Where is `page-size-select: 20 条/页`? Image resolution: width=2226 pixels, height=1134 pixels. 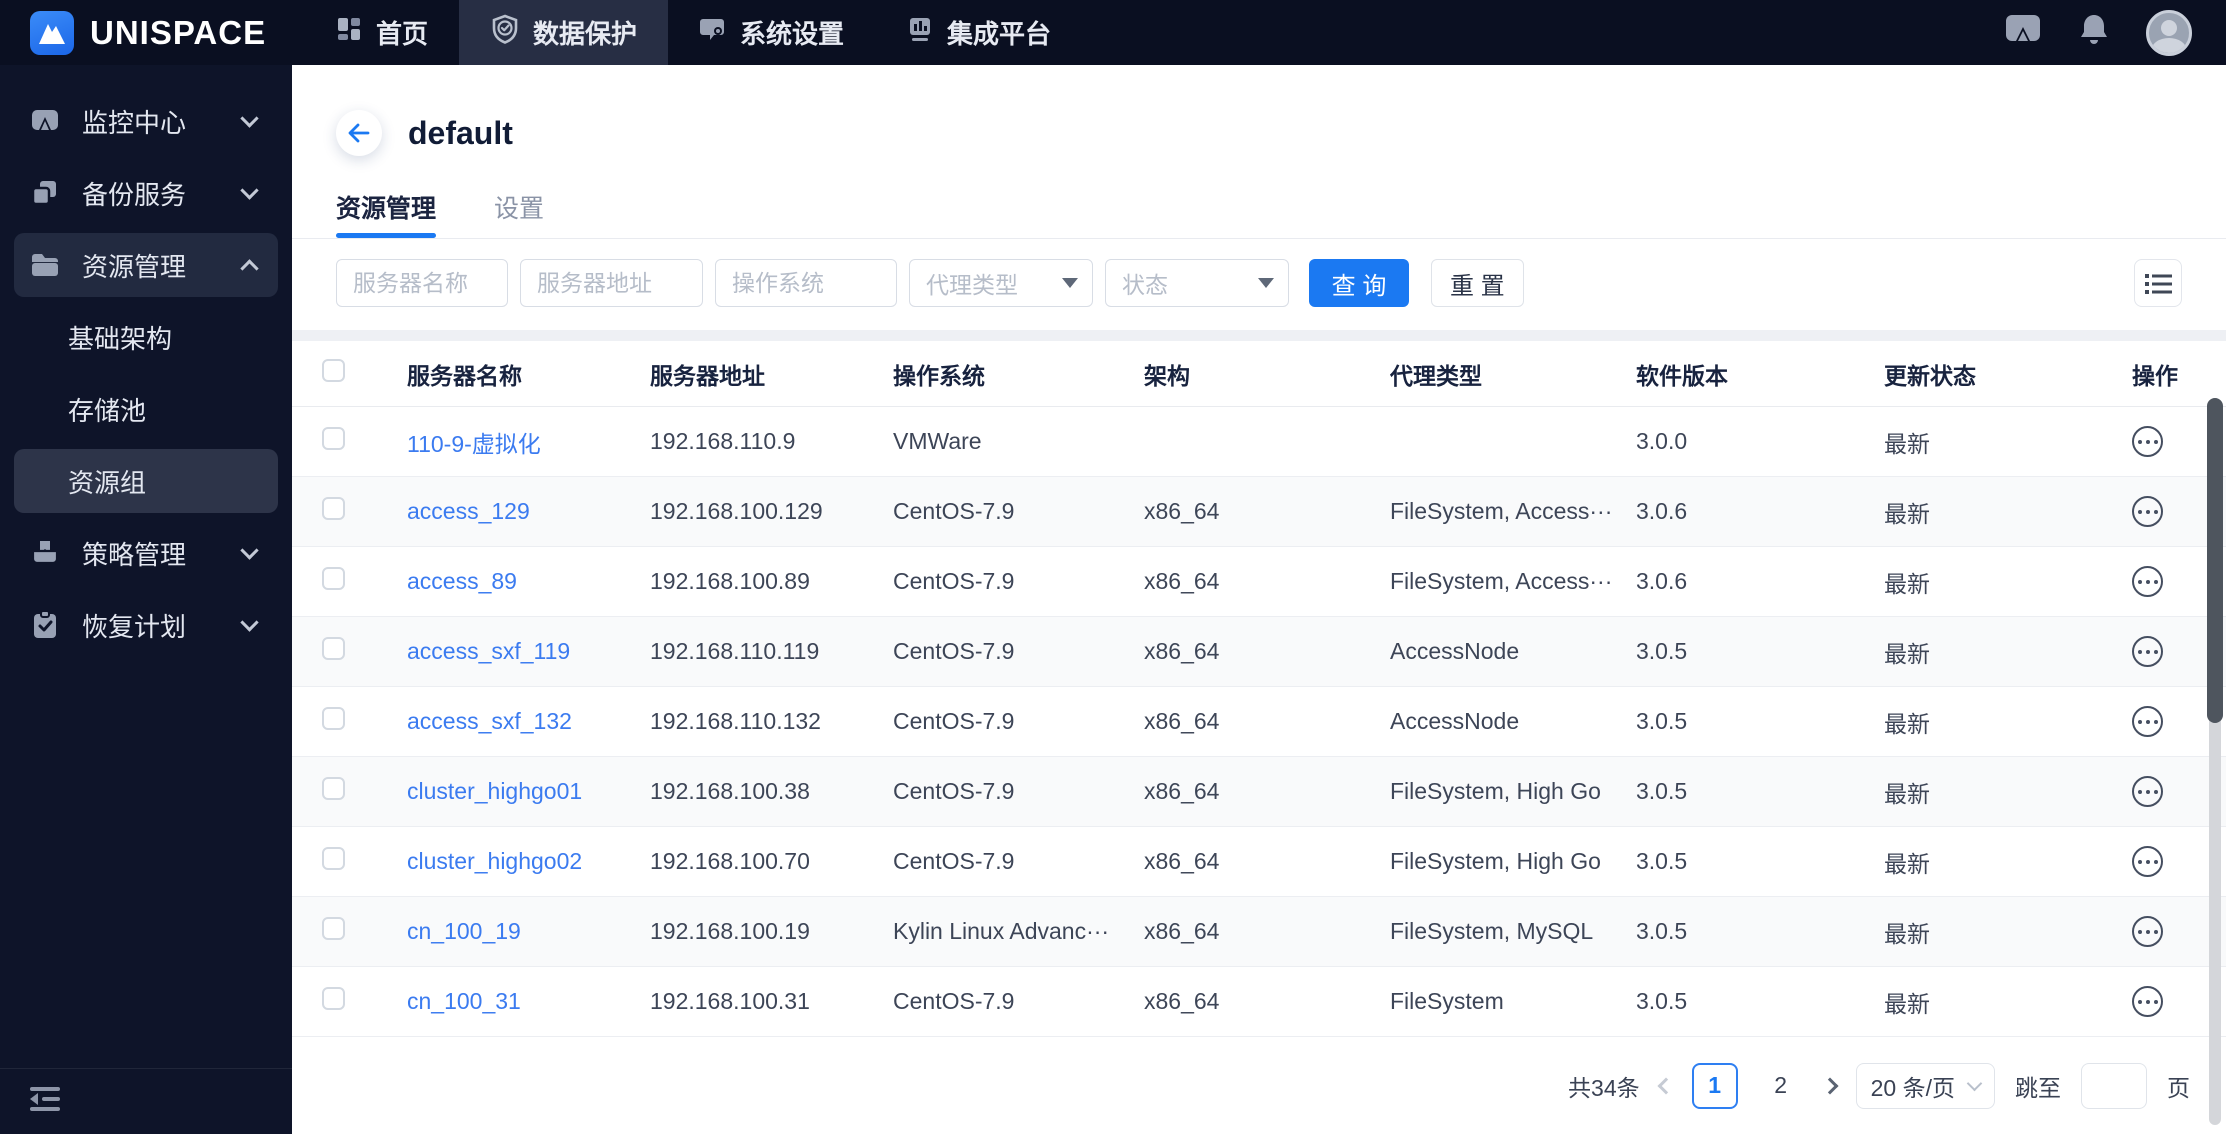 page-size-select: 20 条/页 is located at coordinates (1925, 1085).